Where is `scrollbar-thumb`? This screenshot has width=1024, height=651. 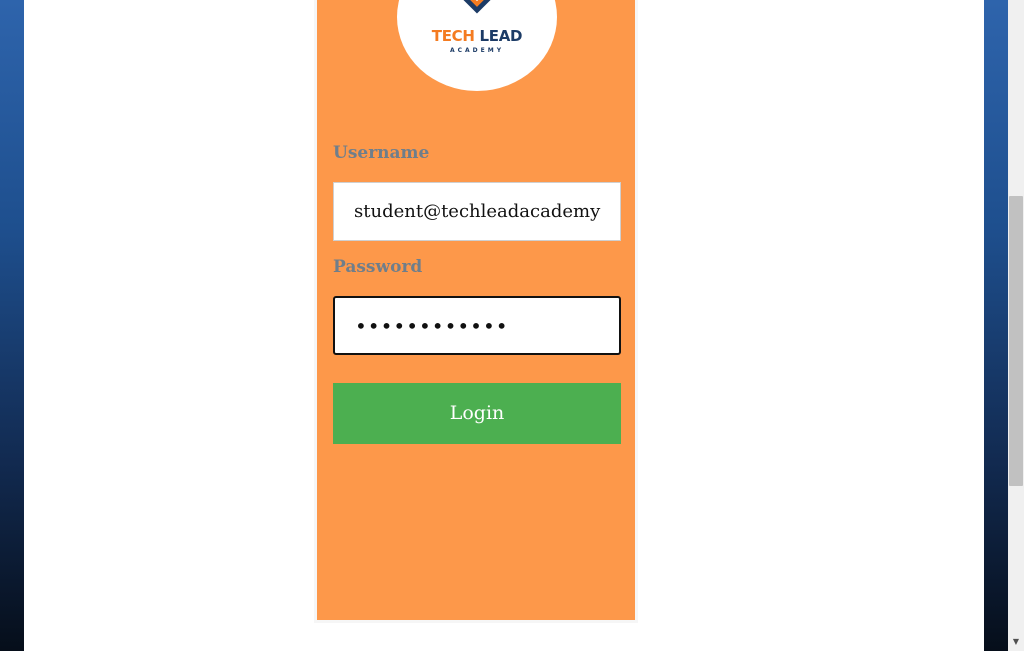
scrollbar-thumb is located at coordinates (1016, 341).